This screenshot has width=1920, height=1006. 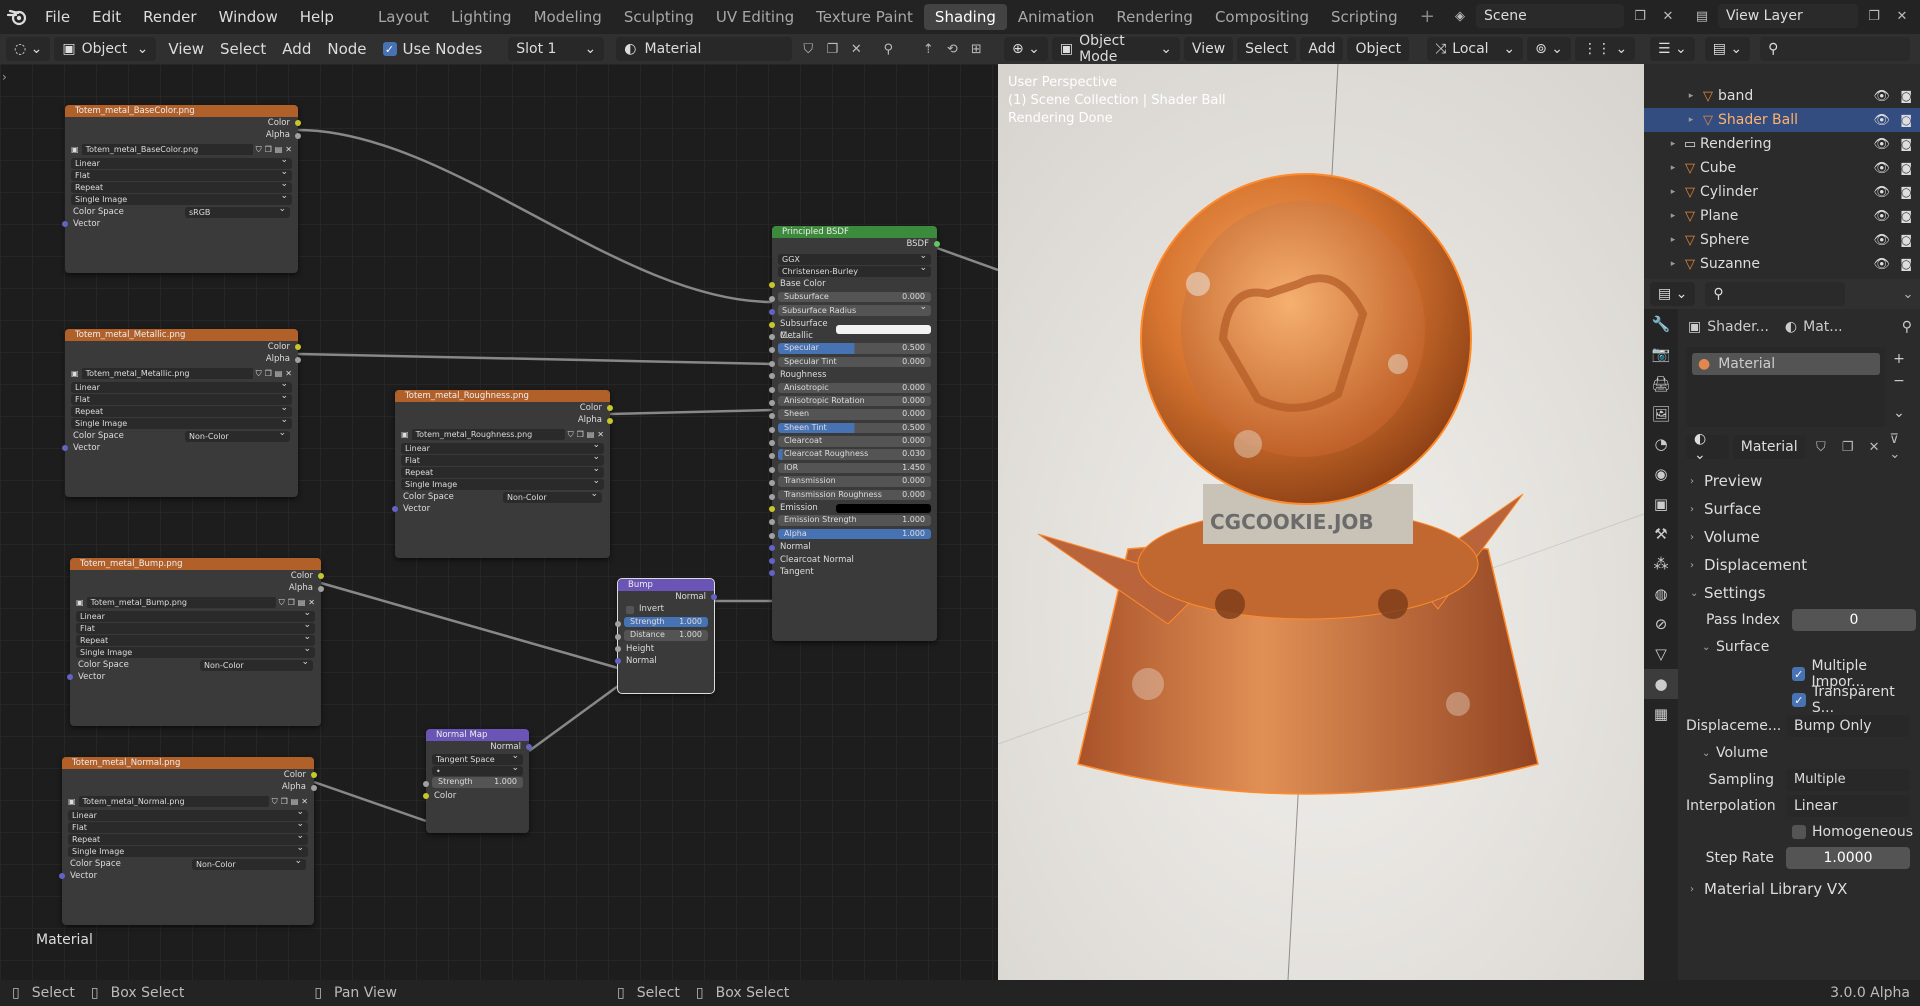 What do you see at coordinates (1799, 832) in the screenshot?
I see `homogeneous-row: Homogeneous` at bounding box center [1799, 832].